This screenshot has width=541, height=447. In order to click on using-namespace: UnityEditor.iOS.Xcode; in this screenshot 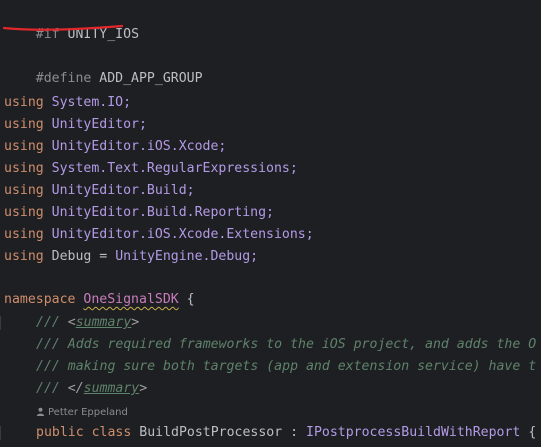, I will do `click(139, 146)`.